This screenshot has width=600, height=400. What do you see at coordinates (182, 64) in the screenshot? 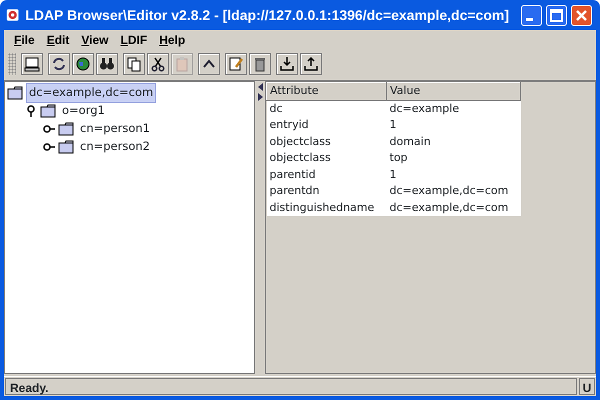
I see `clipboard-icon` at bounding box center [182, 64].